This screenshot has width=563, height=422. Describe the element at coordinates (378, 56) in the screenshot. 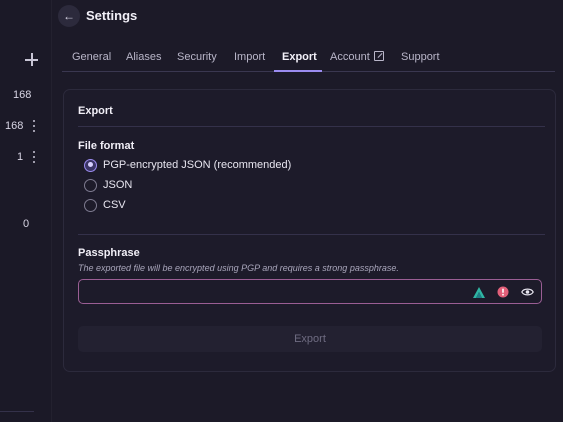

I see `external-link-icon` at that location.